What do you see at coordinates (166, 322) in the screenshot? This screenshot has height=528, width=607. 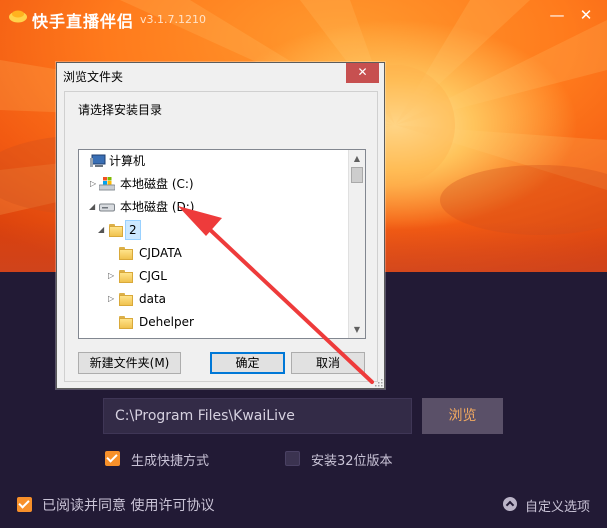 I see `tree-item-label: Dehelper` at bounding box center [166, 322].